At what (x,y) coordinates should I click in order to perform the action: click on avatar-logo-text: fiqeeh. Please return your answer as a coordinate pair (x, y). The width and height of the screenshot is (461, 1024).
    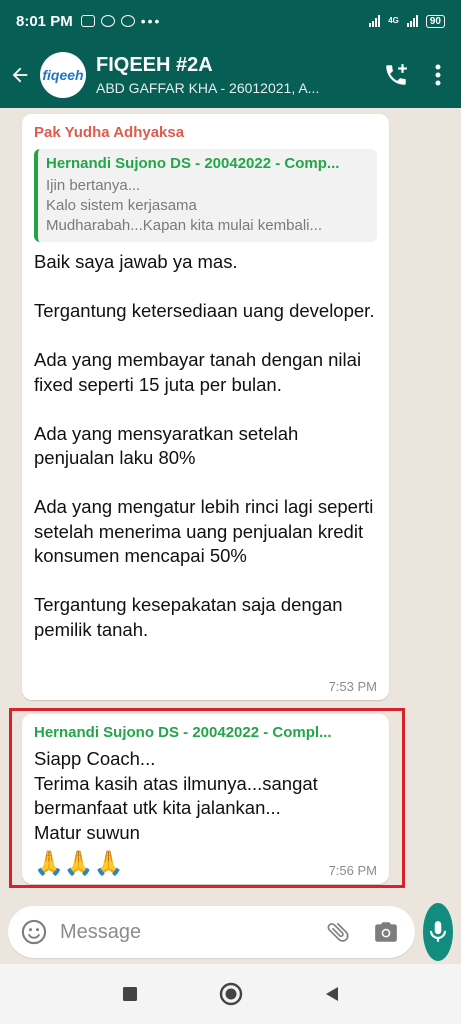
    Looking at the image, I should click on (63, 75).